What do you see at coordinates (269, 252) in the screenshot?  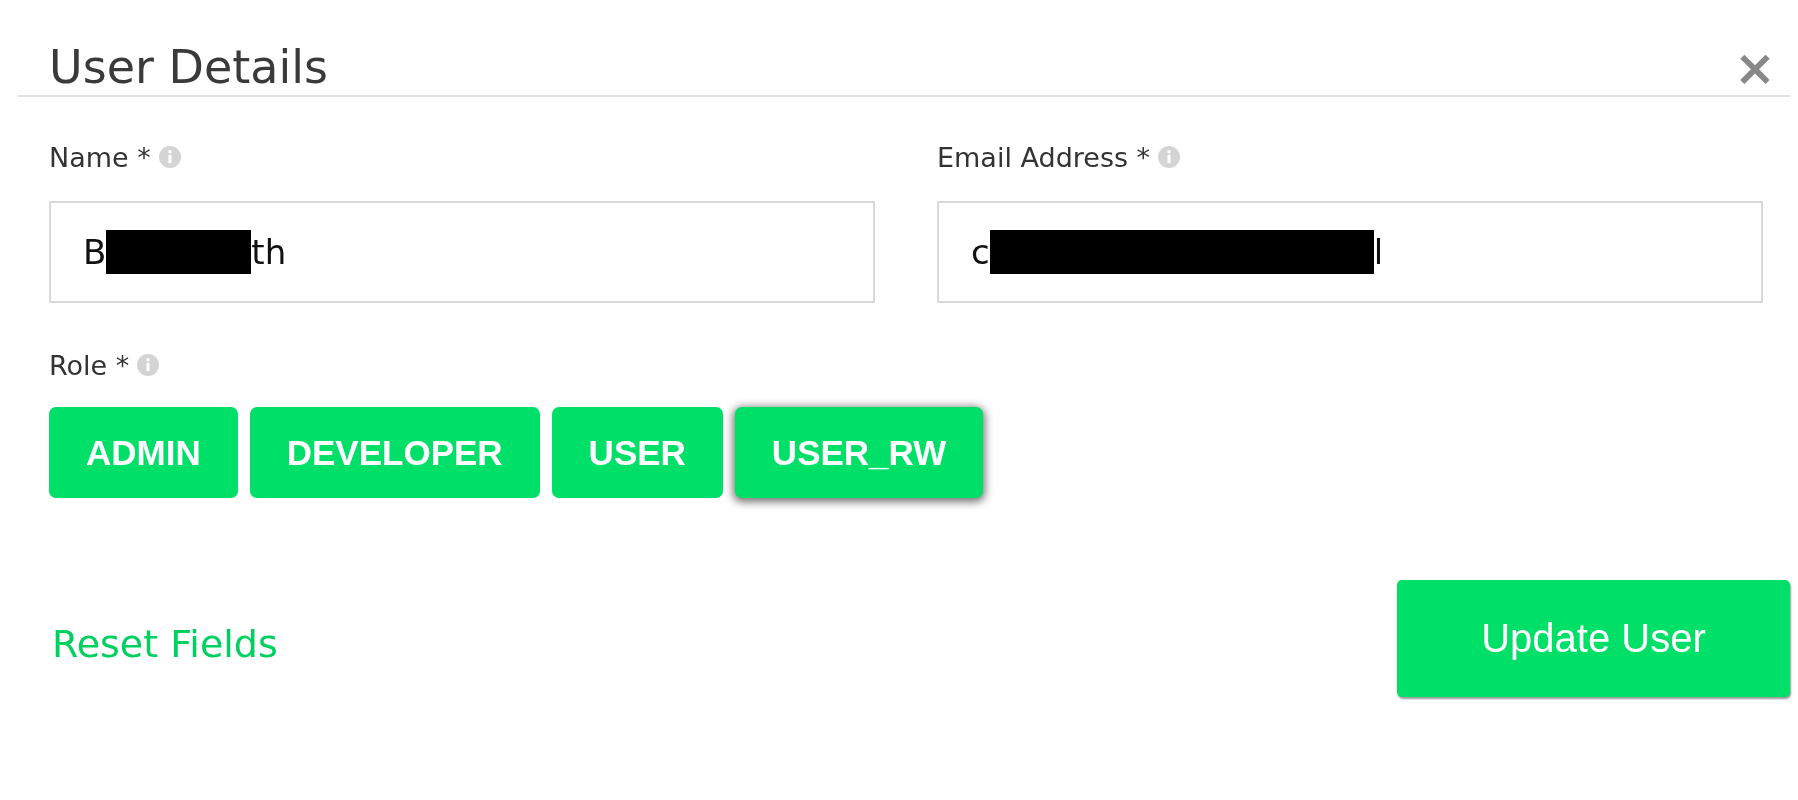 I see `field-value: th` at bounding box center [269, 252].